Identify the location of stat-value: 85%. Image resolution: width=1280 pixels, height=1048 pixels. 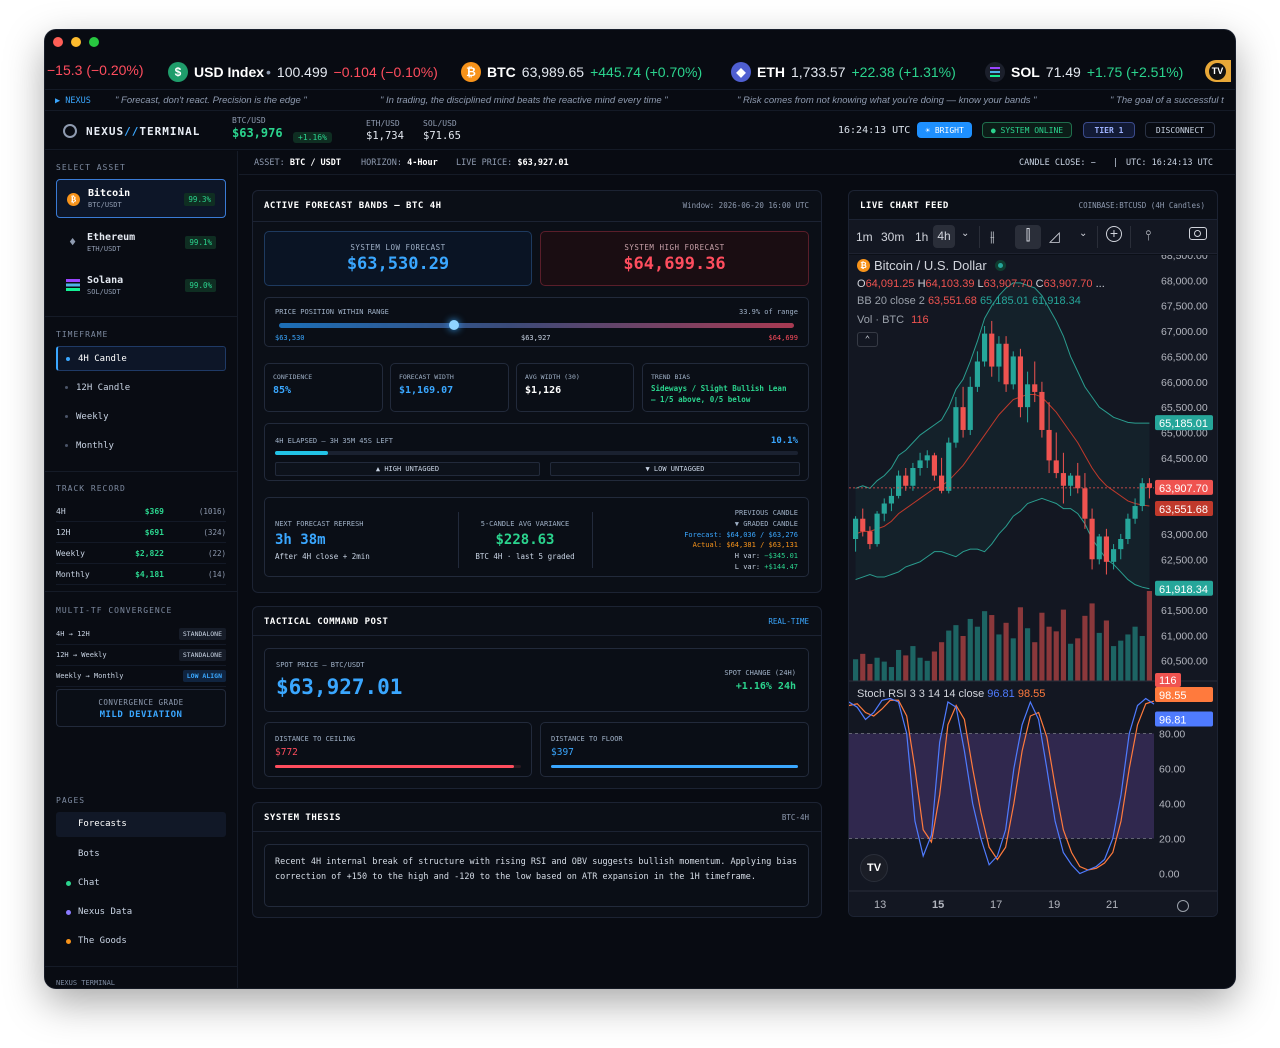
(282, 390).